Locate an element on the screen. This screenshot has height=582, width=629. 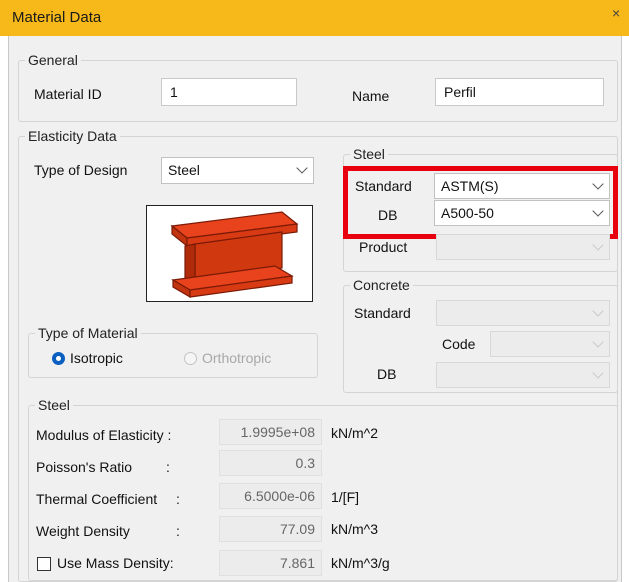
weight-density-colon: : is located at coordinates (178, 531).